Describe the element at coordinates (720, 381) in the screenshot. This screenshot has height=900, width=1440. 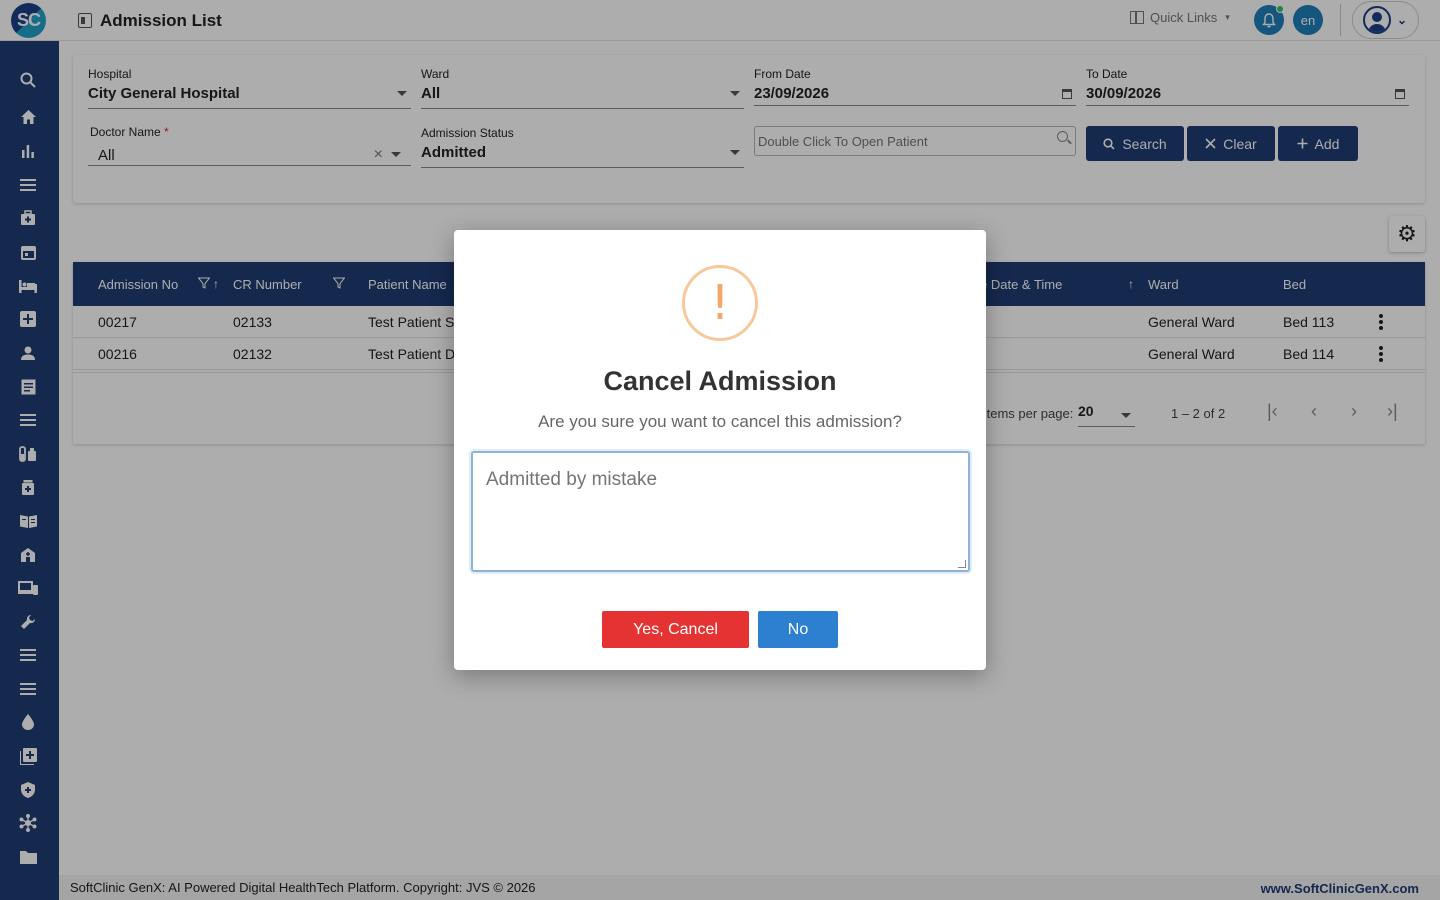
I see `dialog-title: Cancel Admission` at that location.